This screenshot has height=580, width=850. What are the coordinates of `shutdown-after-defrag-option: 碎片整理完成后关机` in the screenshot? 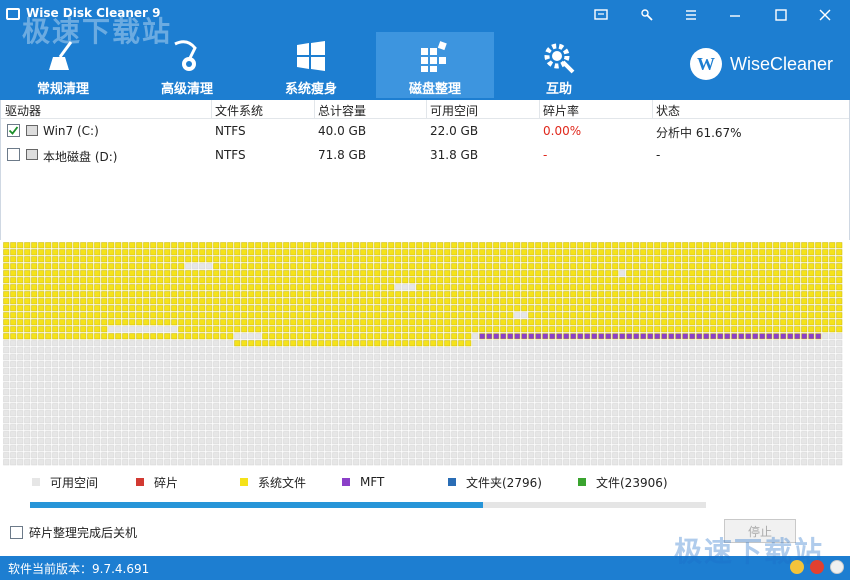 It's located at (73, 532).